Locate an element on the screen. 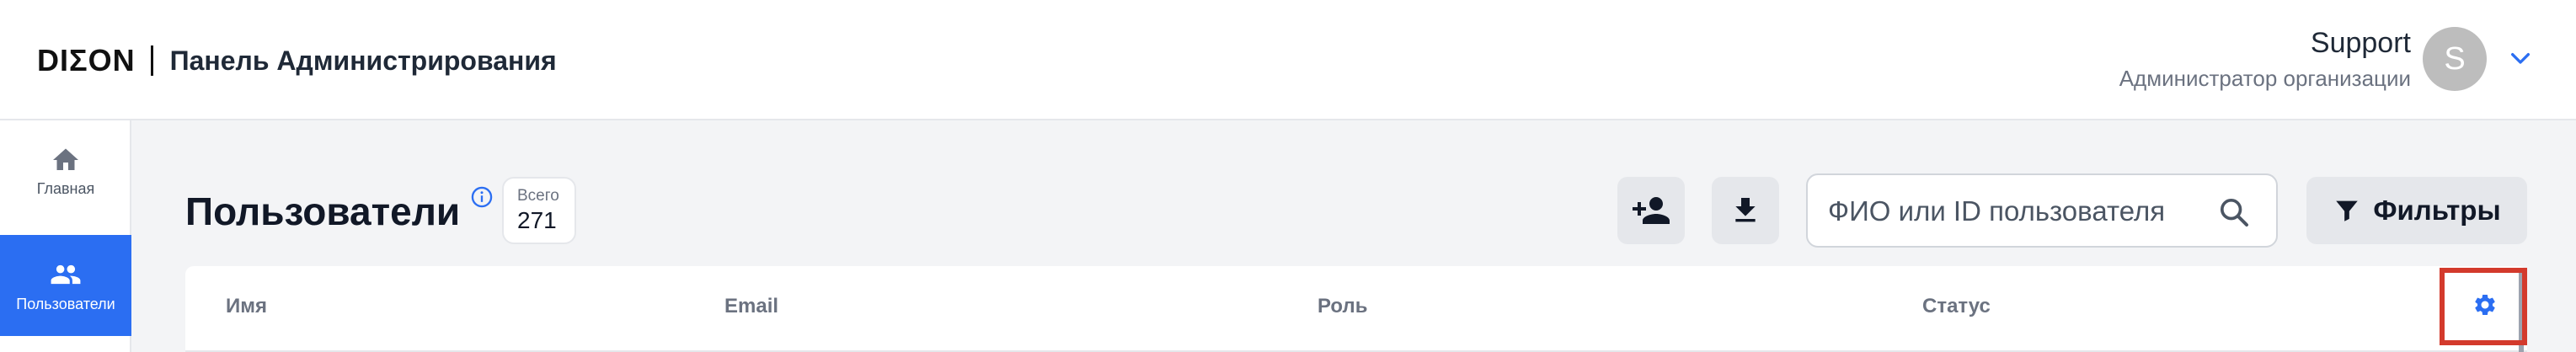  logo: DIΣON is located at coordinates (86, 60).